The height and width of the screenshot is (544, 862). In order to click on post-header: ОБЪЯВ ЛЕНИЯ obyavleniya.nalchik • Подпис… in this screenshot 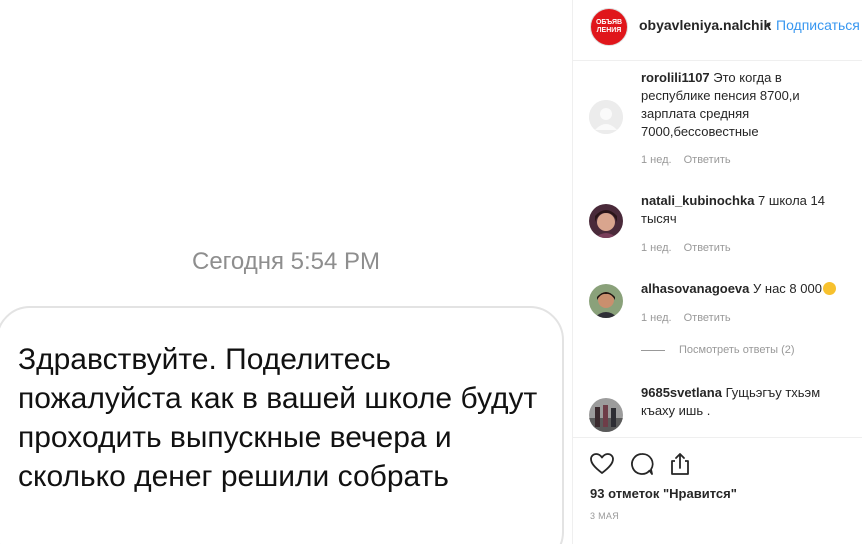, I will do `click(717, 30)`.